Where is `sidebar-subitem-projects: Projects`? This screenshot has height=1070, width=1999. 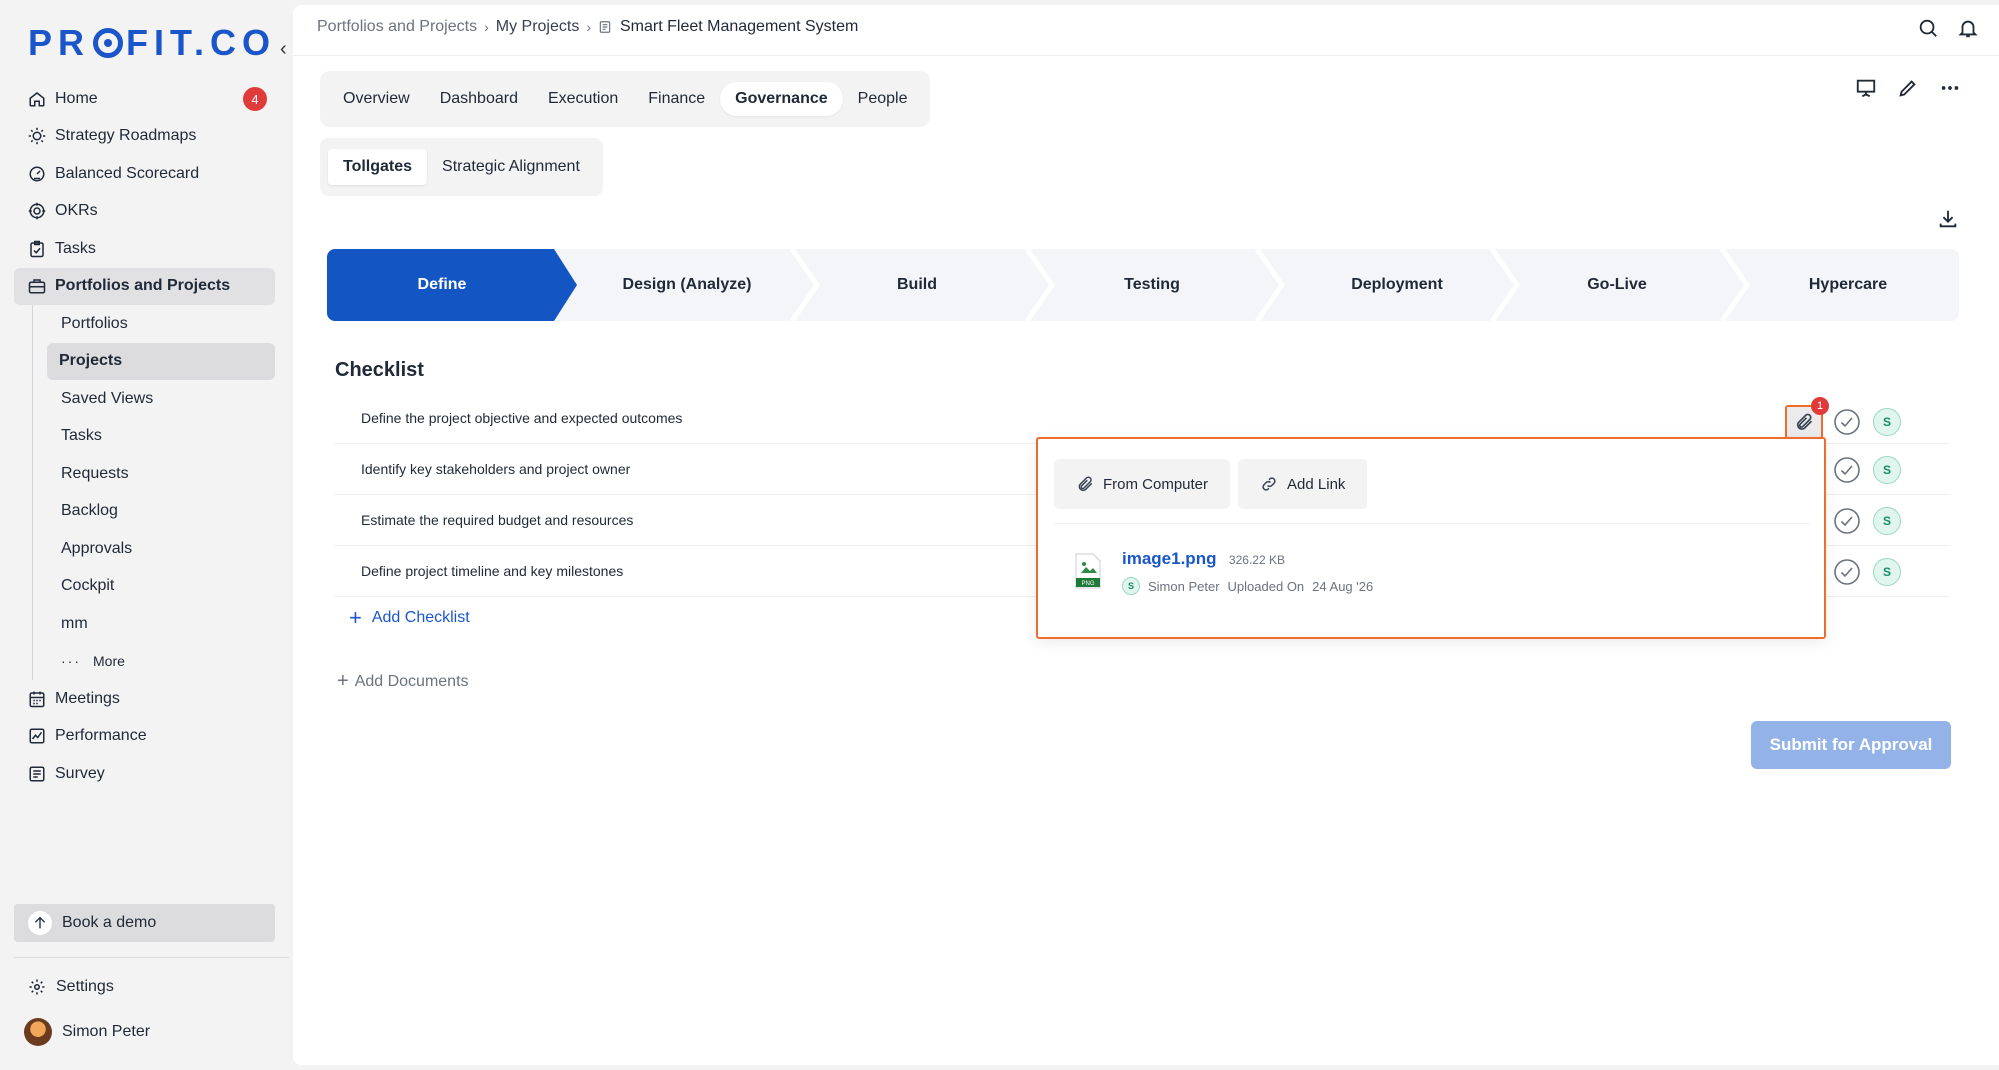 sidebar-subitem-projects: Projects is located at coordinates (161, 361).